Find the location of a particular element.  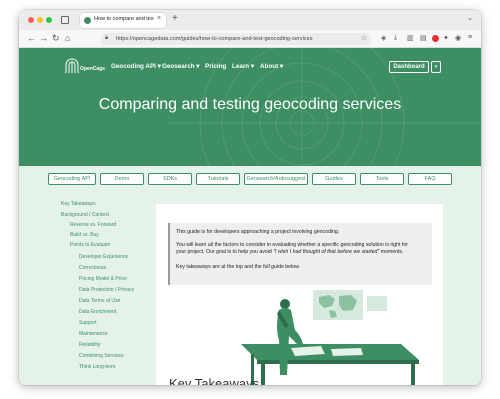

forward-icon: → is located at coordinates (43, 38).